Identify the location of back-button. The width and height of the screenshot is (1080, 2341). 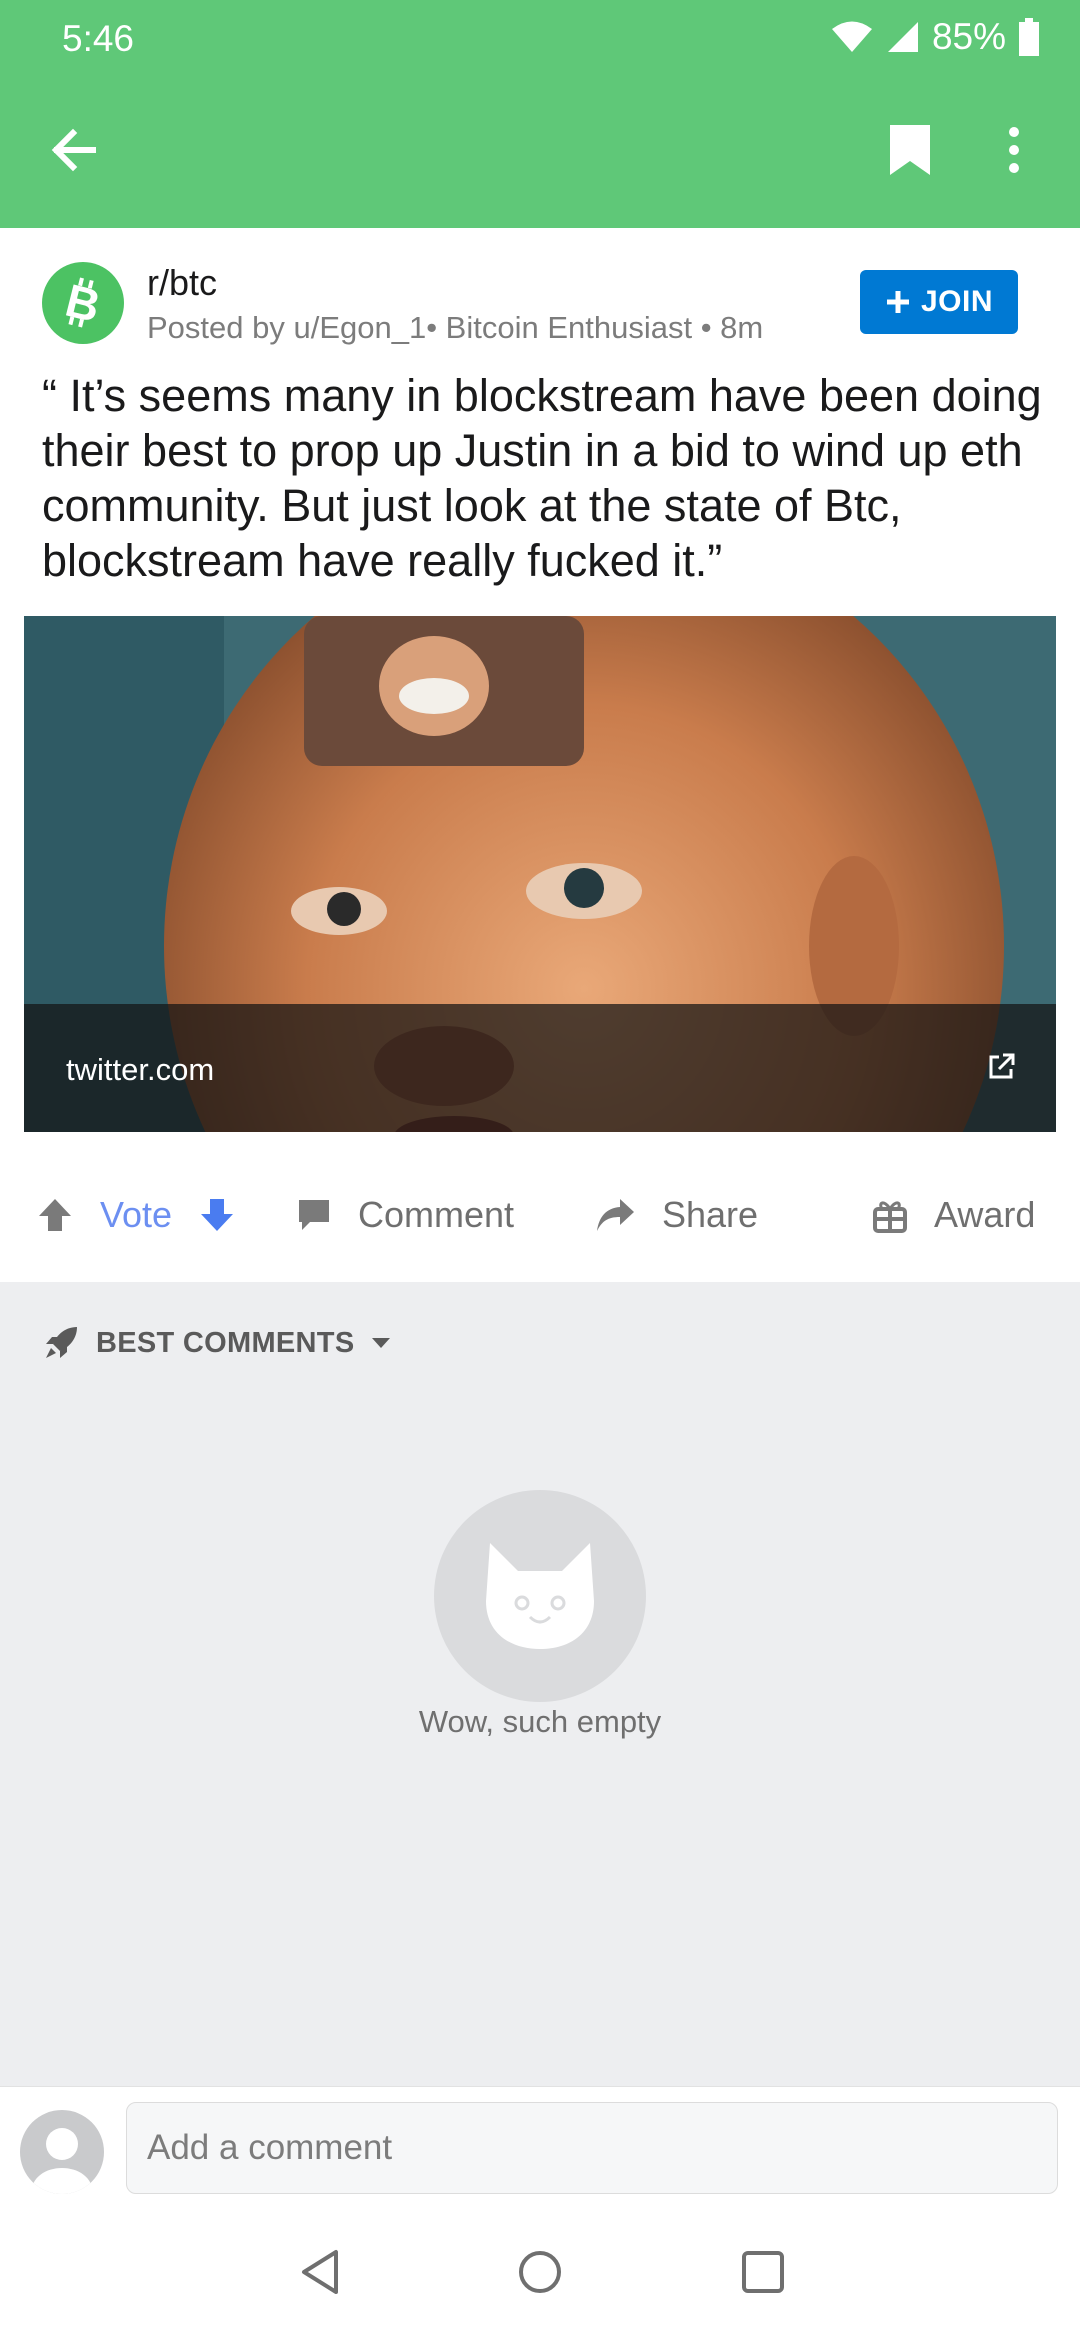
(74, 150).